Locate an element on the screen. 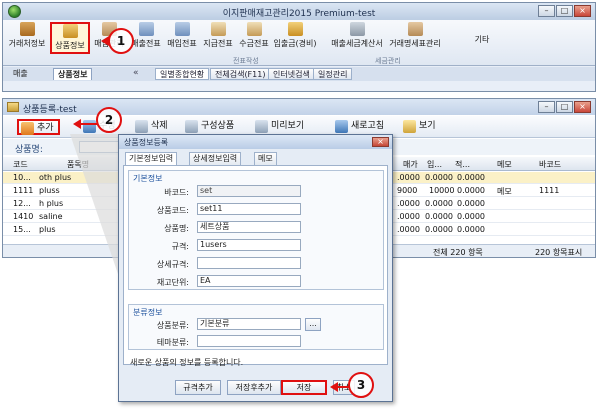 The height and width of the screenshot is (412, 598). ribbon-toolbar: 거래처정보 상품정보 매입관리 매출전표 매입전표 지급전표 수금전표 입출금 is located at coordinates (299, 43).